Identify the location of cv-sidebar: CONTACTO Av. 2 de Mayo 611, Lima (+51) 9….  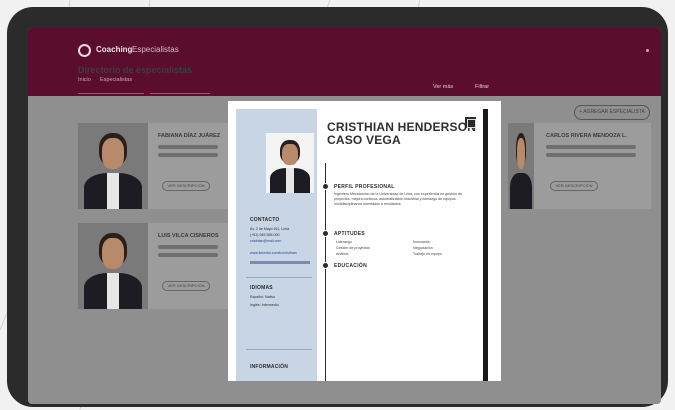
(276, 245).